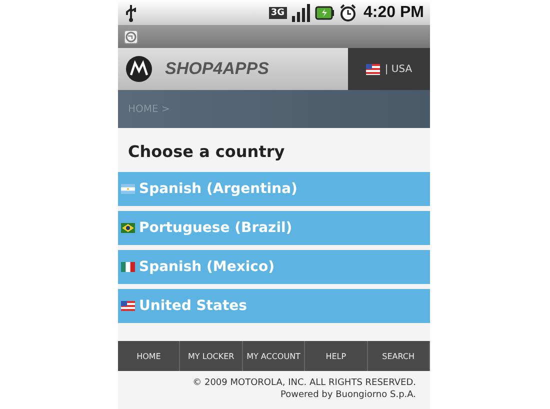  What do you see at coordinates (149, 356) in the screenshot?
I see `nav-link: HOME` at bounding box center [149, 356].